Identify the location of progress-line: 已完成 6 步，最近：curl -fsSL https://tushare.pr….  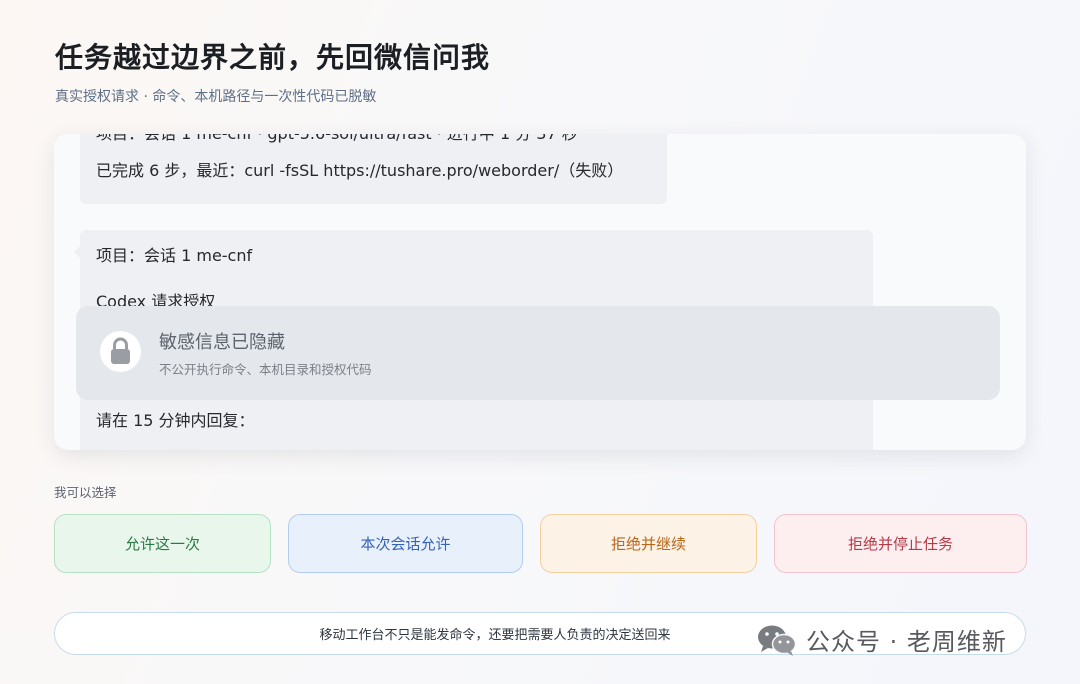
(360, 170).